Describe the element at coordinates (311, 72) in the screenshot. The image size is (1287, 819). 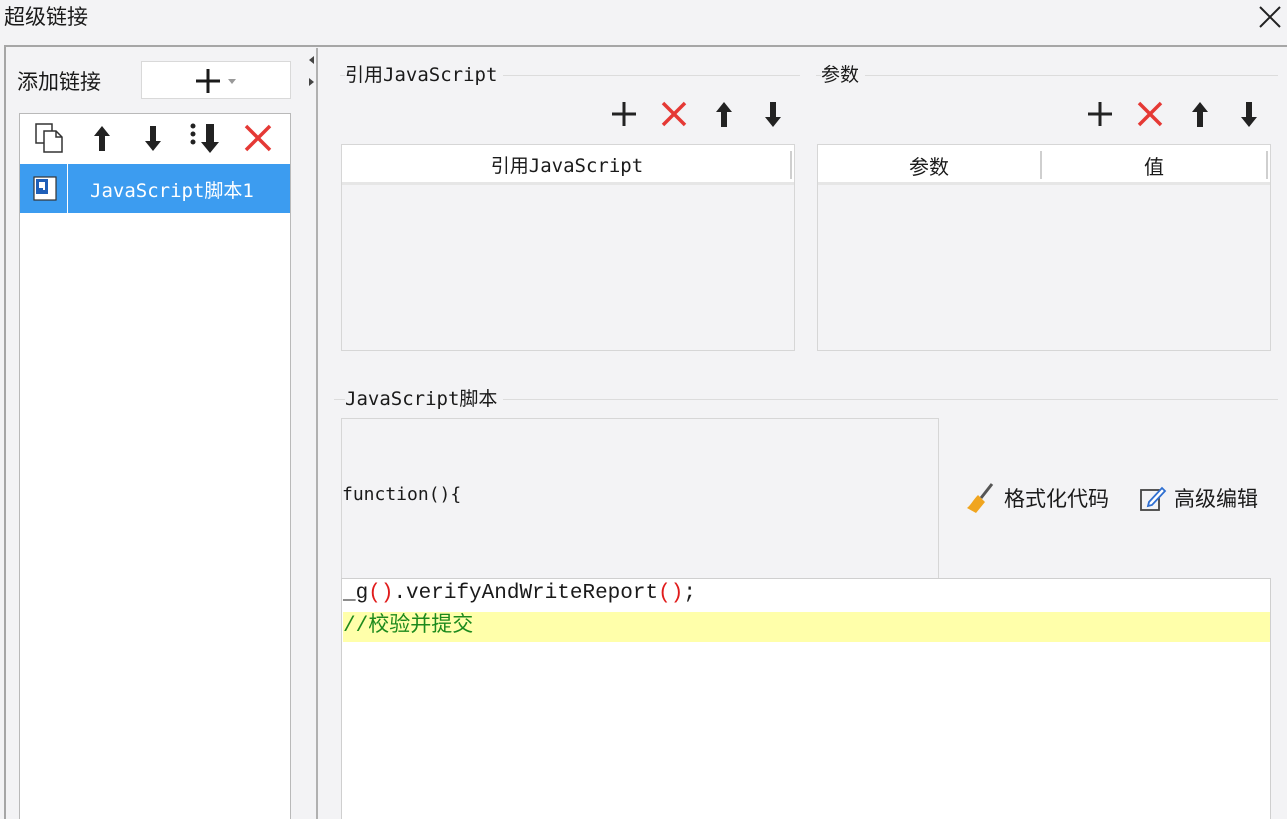
I see `collapse-arrows-icon` at that location.